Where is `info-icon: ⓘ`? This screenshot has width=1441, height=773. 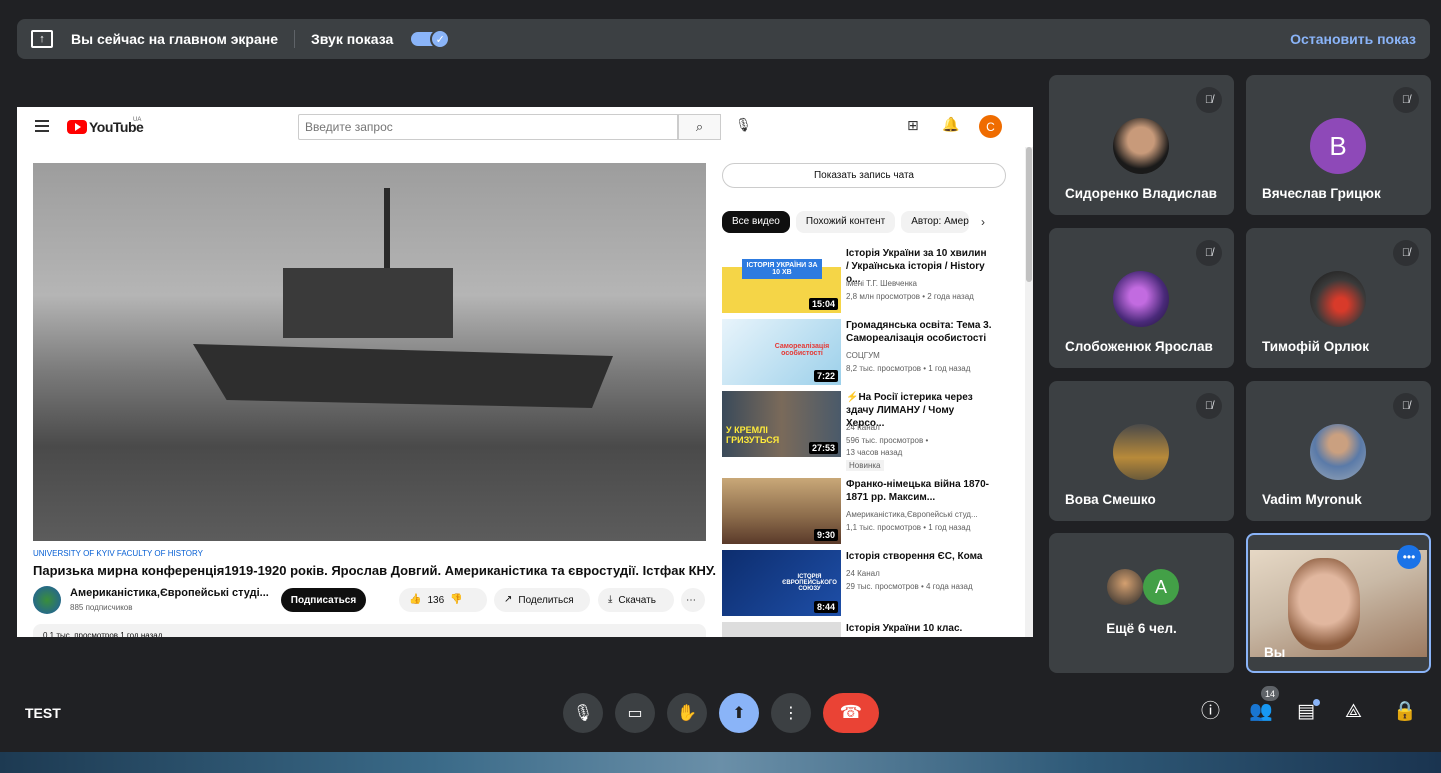
info-icon: ⓘ is located at coordinates (1210, 711).